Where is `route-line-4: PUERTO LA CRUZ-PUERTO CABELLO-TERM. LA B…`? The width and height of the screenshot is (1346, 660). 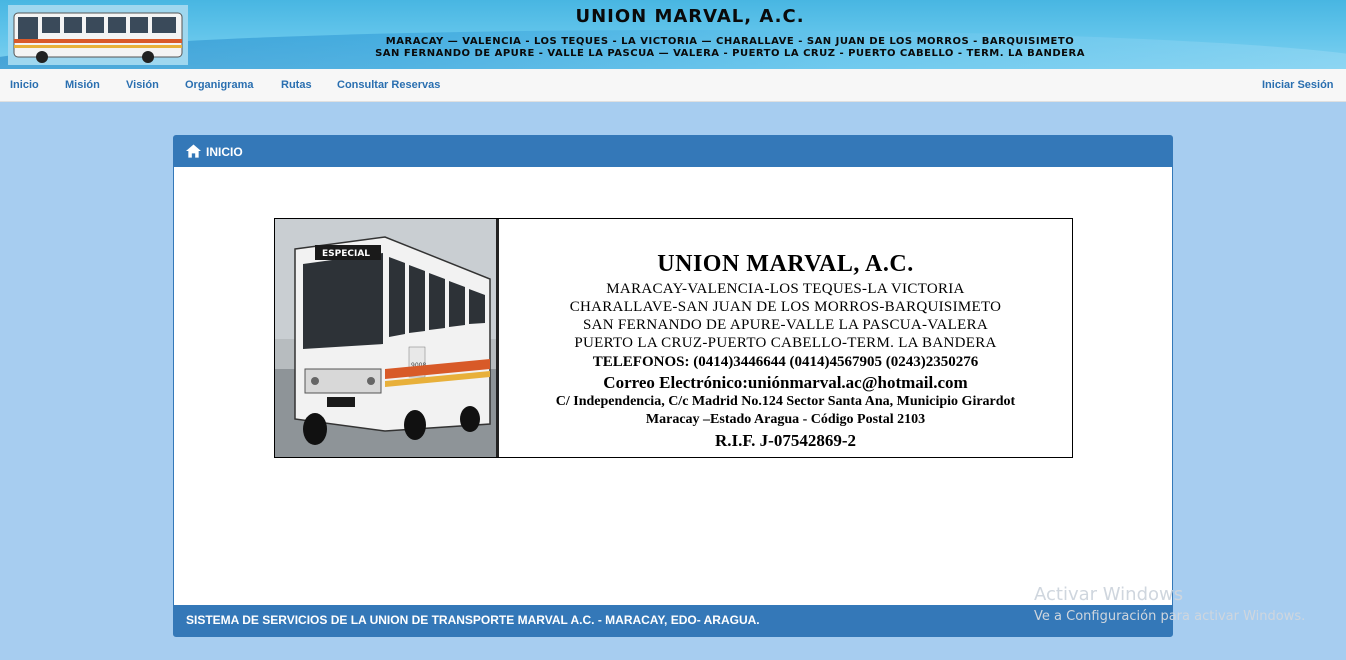 route-line-4: PUERTO LA CRUZ-PUERTO CABELLO-TERM. LA B… is located at coordinates (785, 343).